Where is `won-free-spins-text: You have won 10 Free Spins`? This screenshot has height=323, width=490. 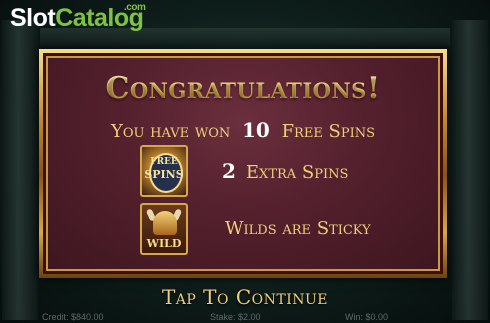
won-free-spins-text: You have won 10 Free Spins is located at coordinates (243, 130).